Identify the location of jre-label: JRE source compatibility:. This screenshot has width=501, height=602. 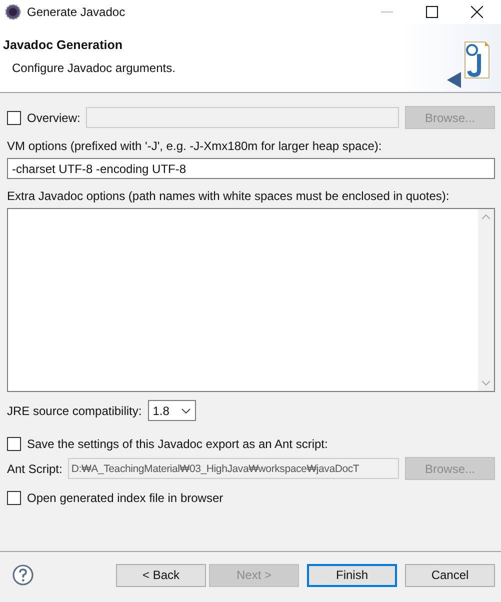
(74, 411).